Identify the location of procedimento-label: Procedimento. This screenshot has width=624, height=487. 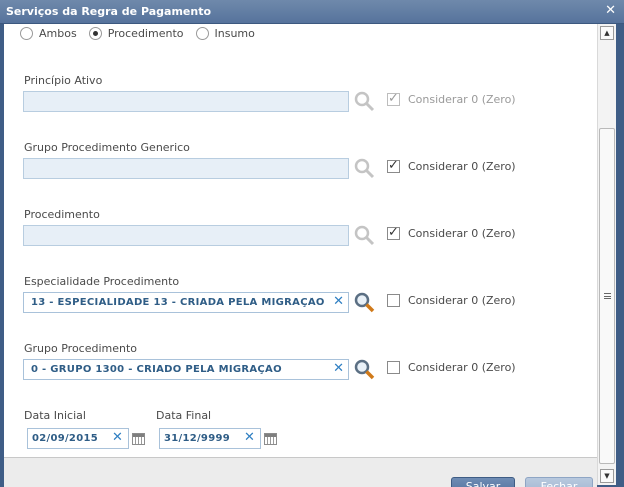
(62, 214).